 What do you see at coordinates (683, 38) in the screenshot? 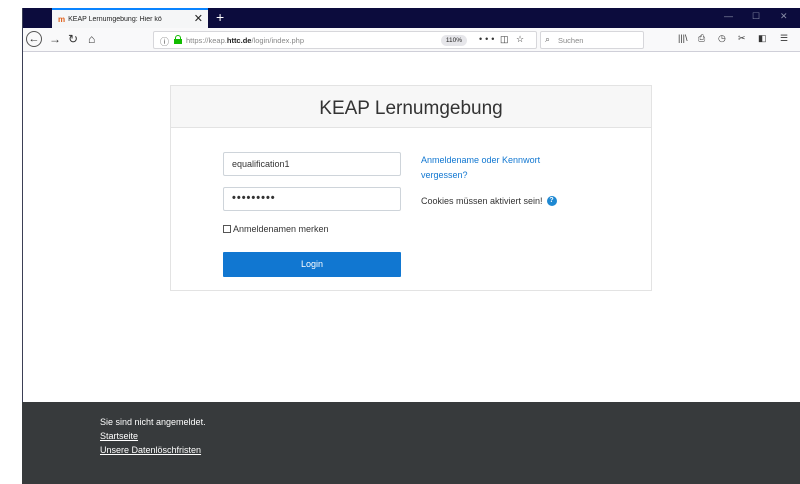
I see `library-icon: |||\` at bounding box center [683, 38].